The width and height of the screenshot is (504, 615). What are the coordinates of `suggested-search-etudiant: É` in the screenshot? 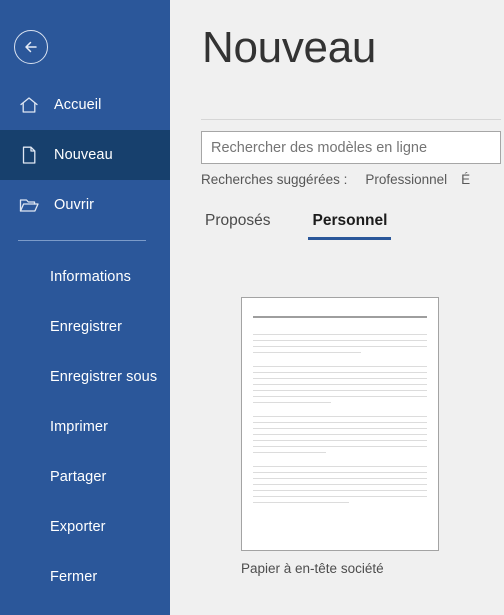 It's located at (465, 179).